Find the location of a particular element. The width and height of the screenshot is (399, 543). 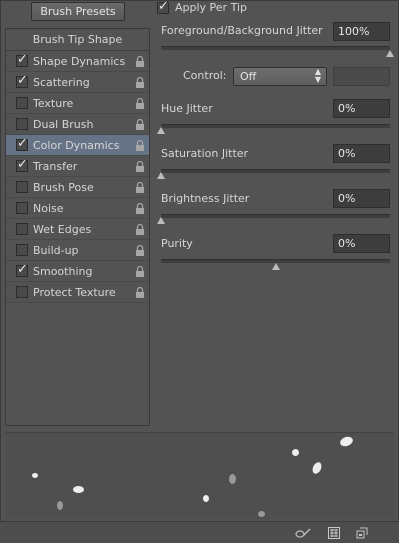

control-select-value: Off is located at coordinates (248, 76).